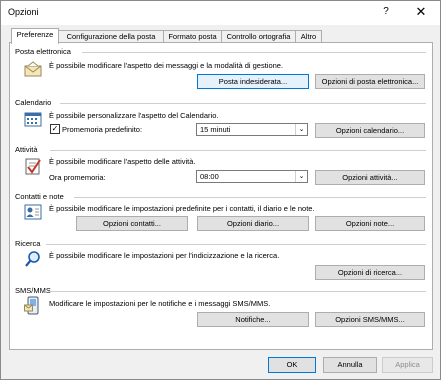  I want to click on section-title-calendar: Calendario, so click(33, 102).